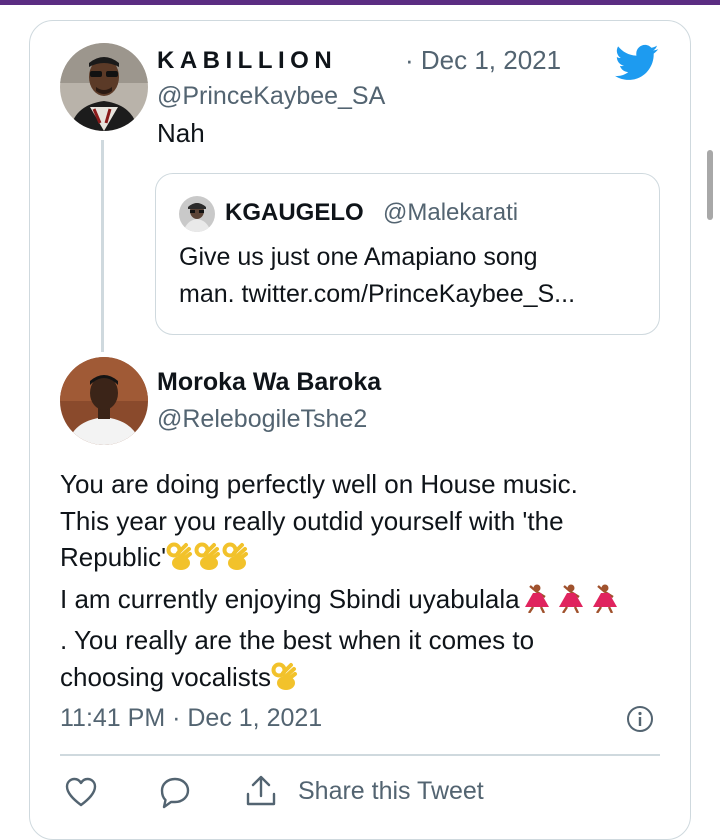 The image size is (720, 840). Describe the element at coordinates (271, 96) in the screenshot. I see `author-handle: @PrinceKaybee_SA` at that location.